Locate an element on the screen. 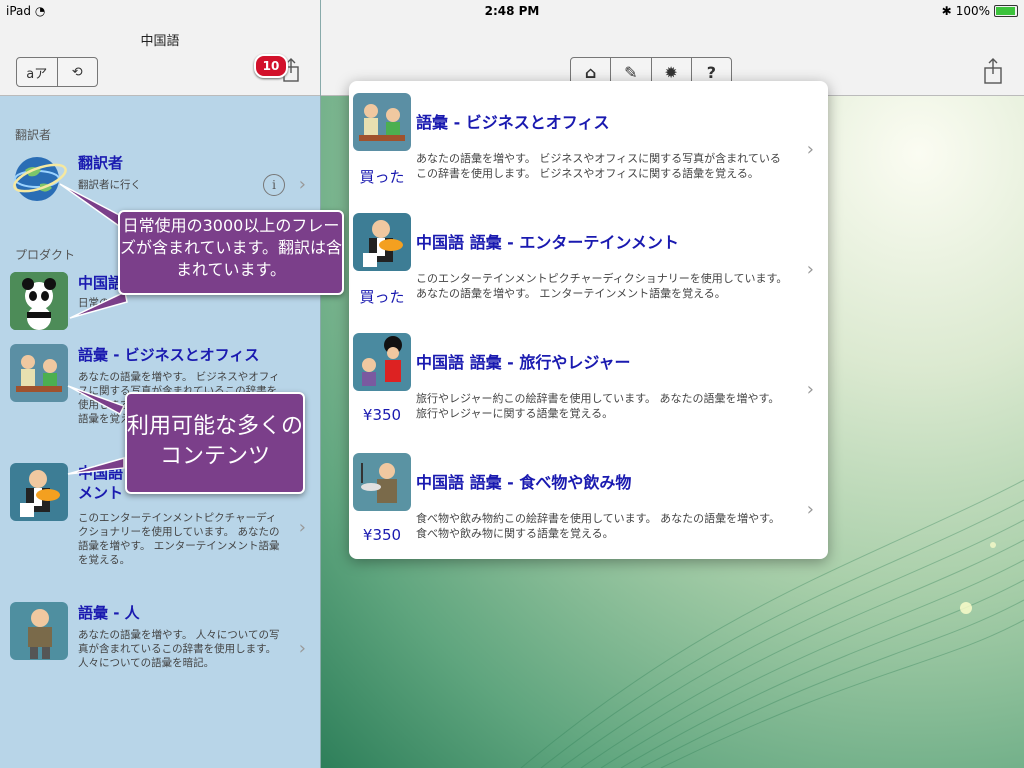 The image size is (1024, 768). product-title: 語彙 - ビジネスとオフィス is located at coordinates (169, 355).